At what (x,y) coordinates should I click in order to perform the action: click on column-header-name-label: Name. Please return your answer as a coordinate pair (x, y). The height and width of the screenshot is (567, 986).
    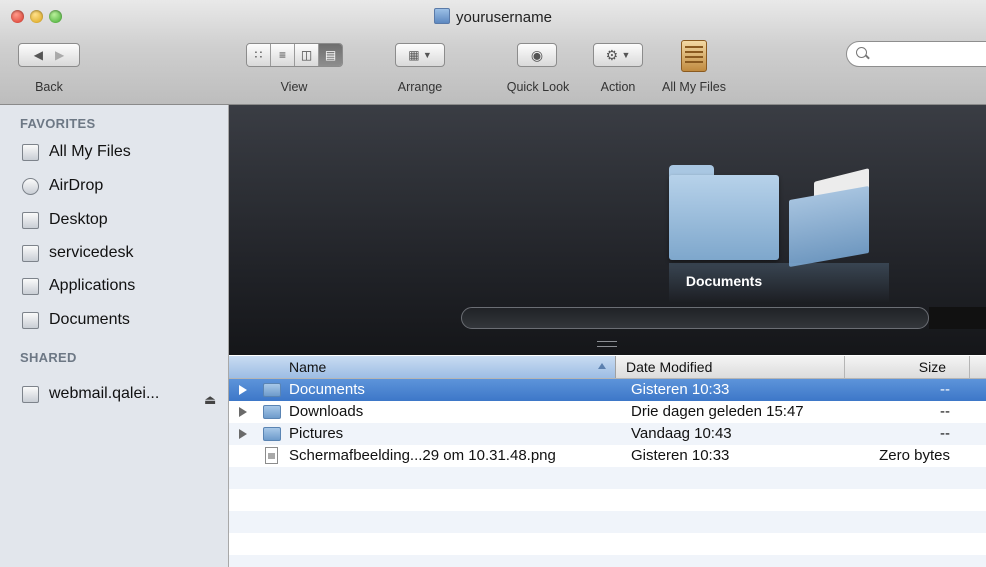
    Looking at the image, I should click on (308, 367).